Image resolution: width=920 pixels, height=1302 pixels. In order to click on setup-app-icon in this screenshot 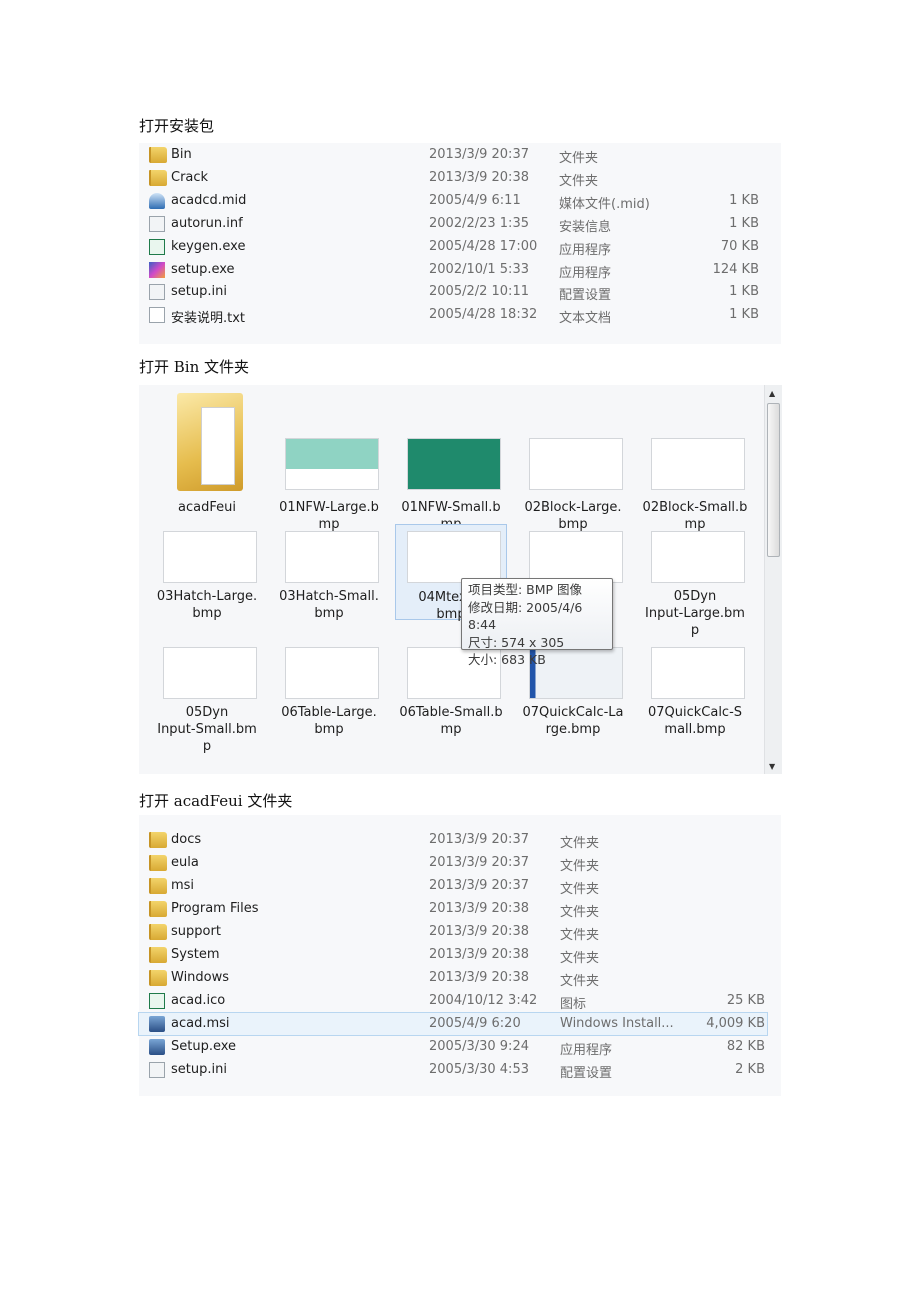, I will do `click(157, 269)`.